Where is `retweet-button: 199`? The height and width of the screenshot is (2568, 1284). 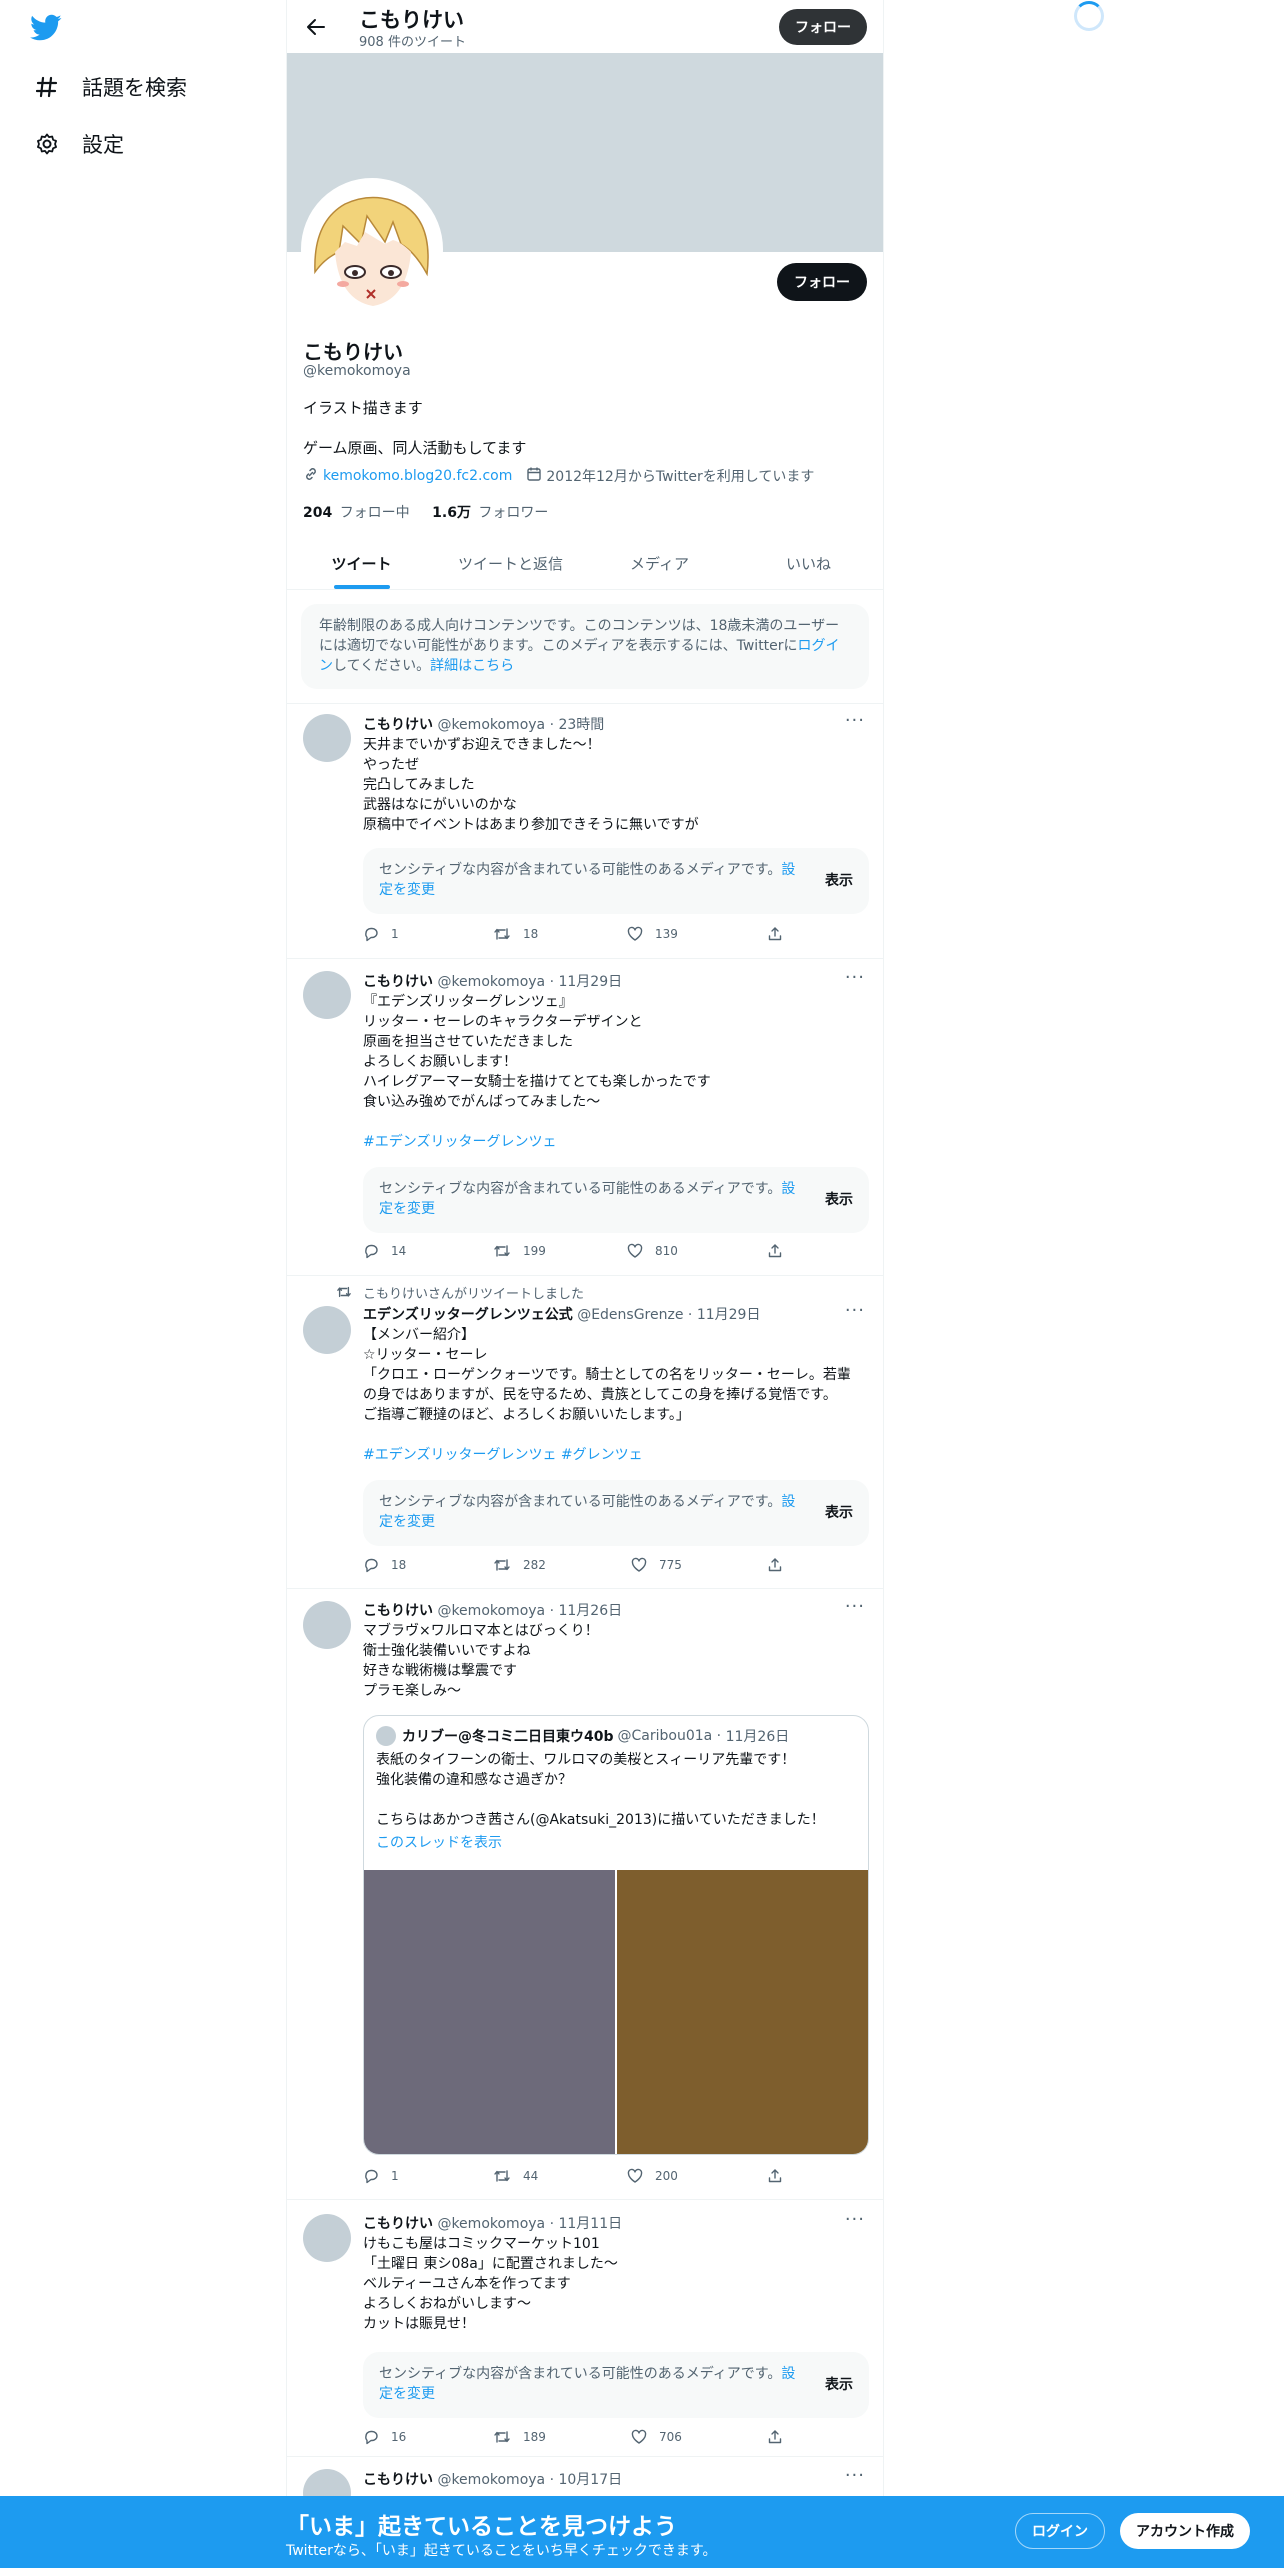
retweet-button: 199 is located at coordinates (519, 1251).